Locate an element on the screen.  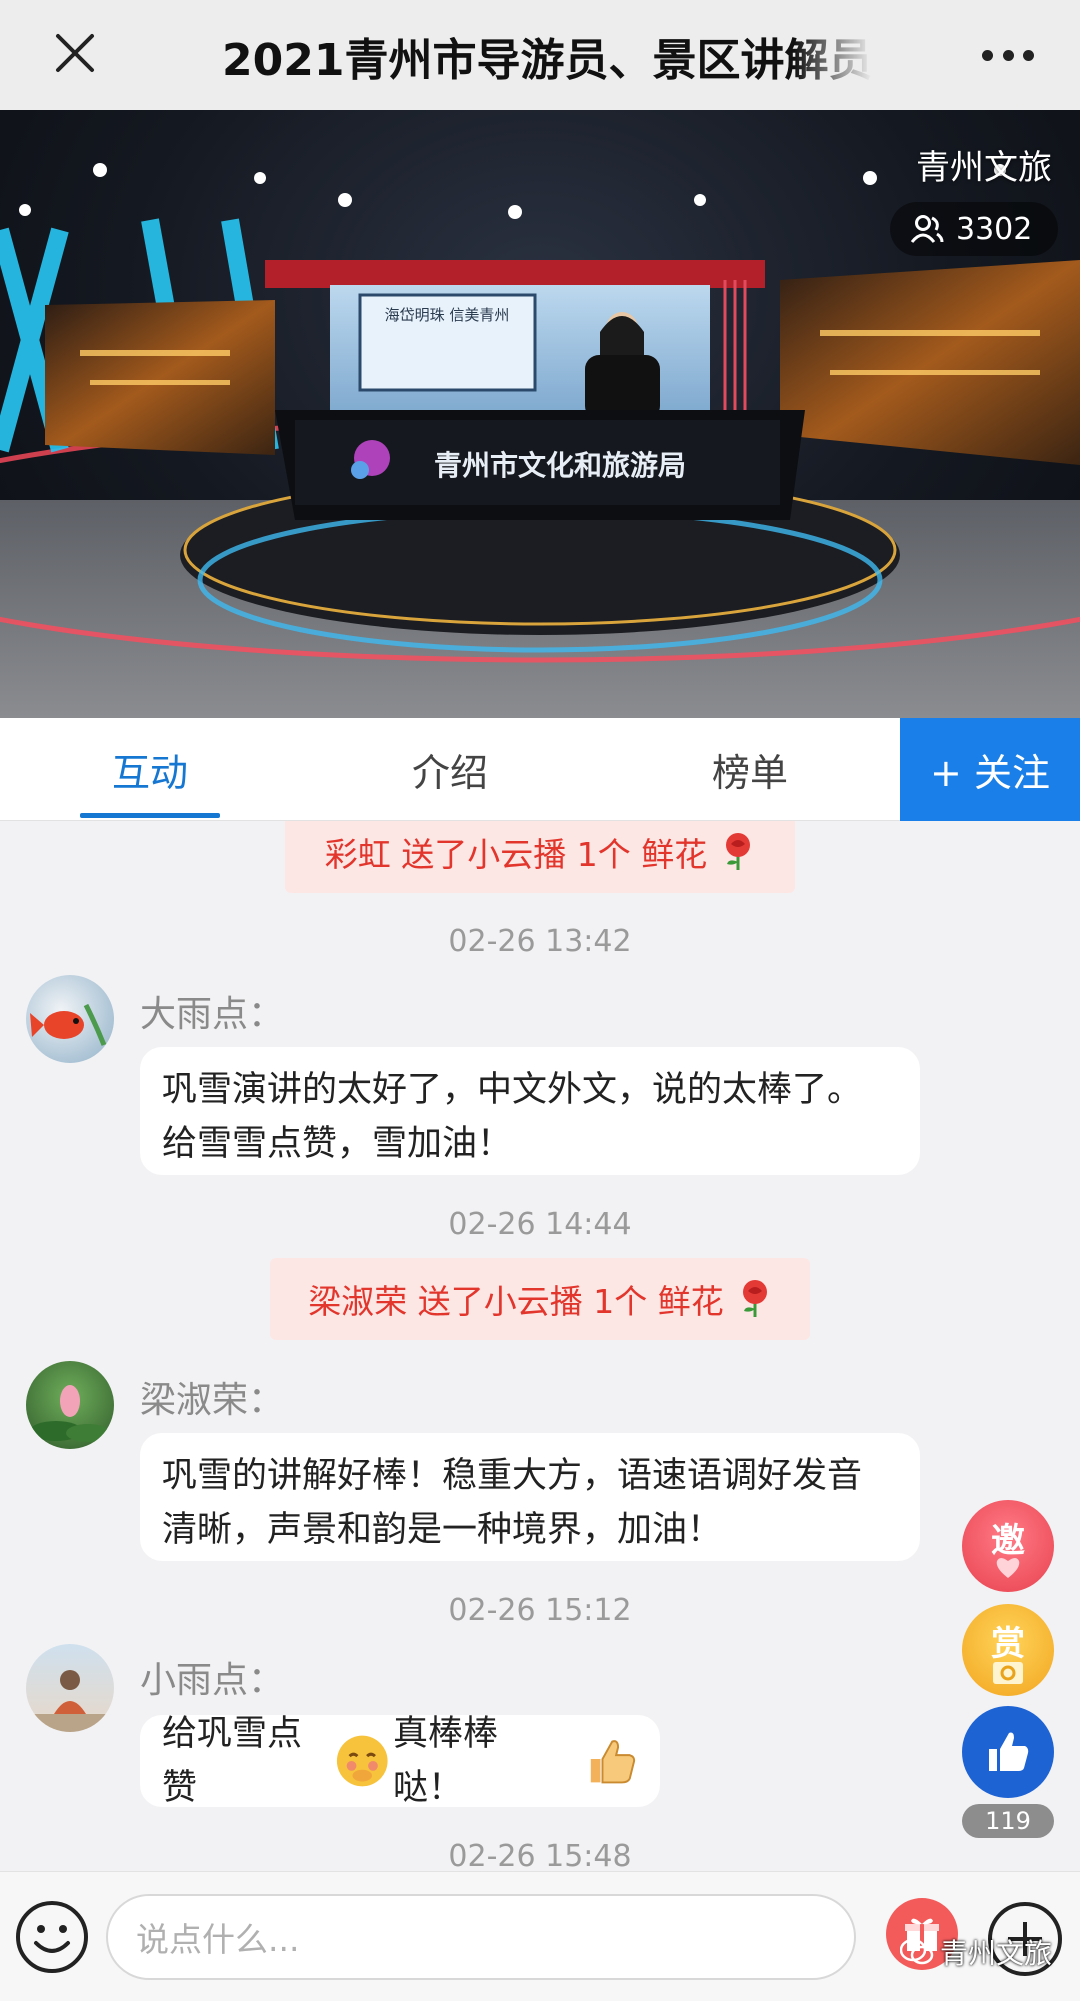
timestamp: 02-26 14:44 is located at coordinates (540, 1224).